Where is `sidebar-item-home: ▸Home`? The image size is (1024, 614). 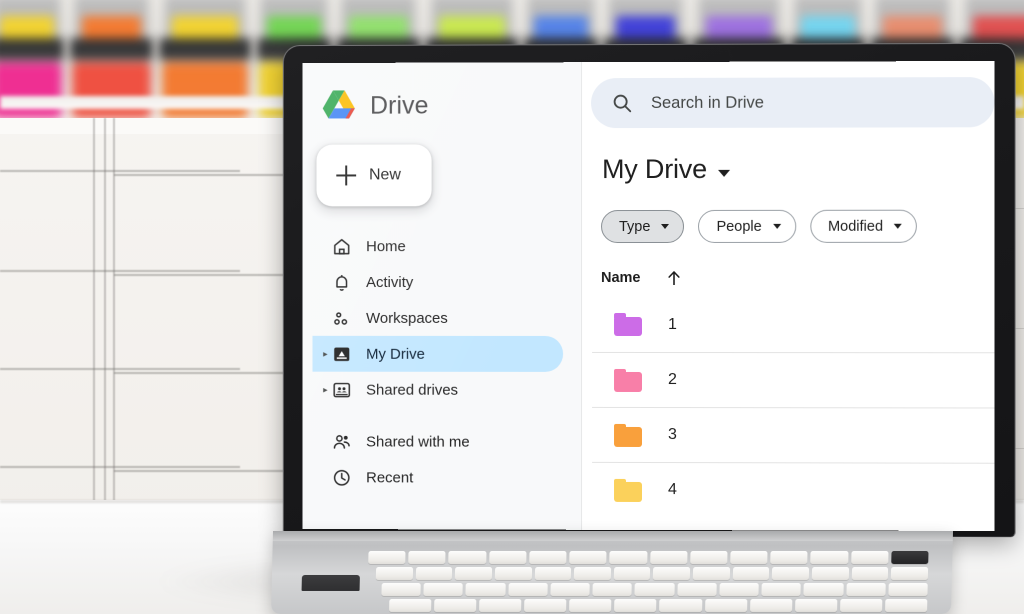
sidebar-item-home: ▸Home is located at coordinates (438, 246).